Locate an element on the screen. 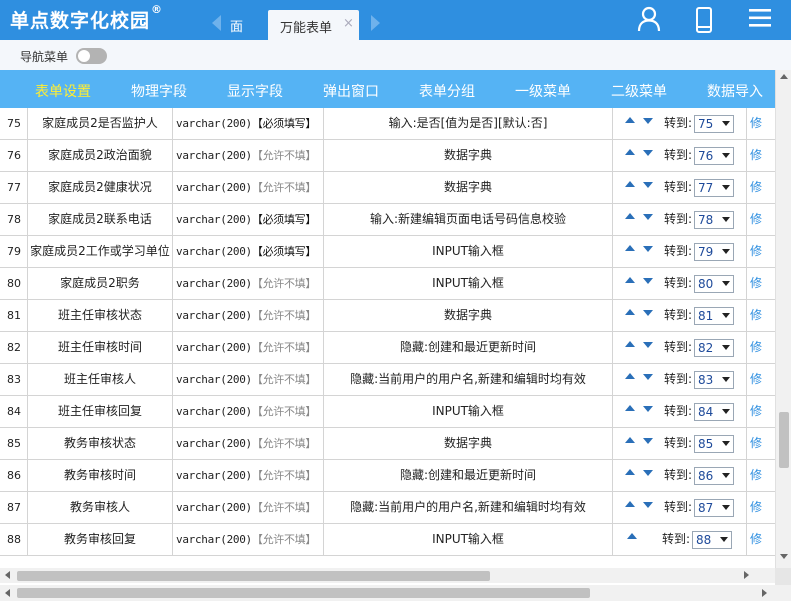 The height and width of the screenshot is (601, 791). page-horizontal-scroll-thumb is located at coordinates (303, 593).